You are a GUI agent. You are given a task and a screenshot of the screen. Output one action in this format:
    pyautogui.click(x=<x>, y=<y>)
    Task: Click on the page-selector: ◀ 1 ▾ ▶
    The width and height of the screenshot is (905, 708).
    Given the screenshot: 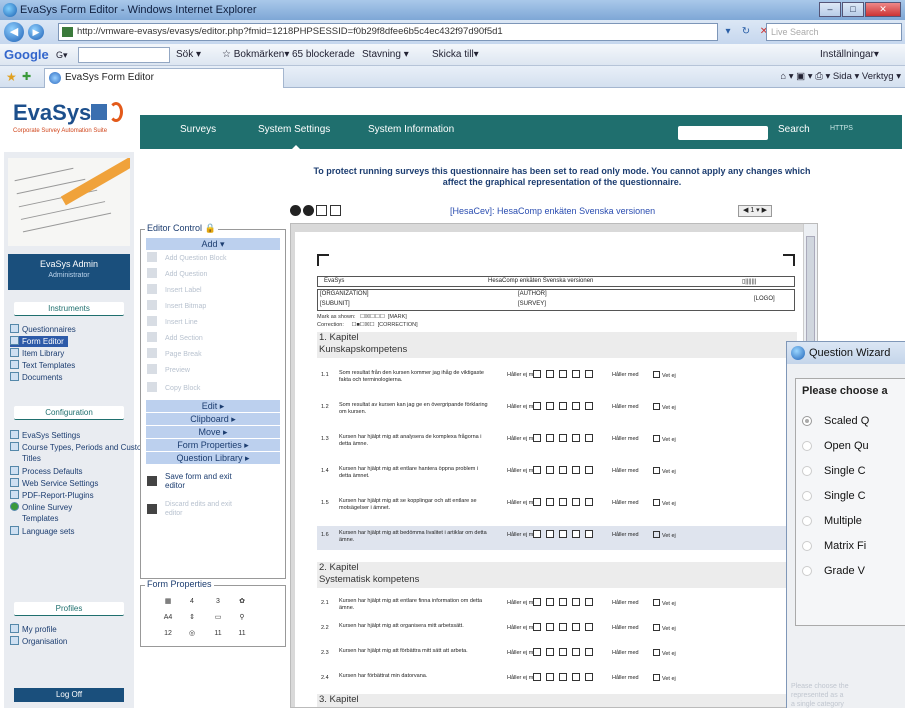 What is the action you would take?
    pyautogui.click(x=755, y=211)
    